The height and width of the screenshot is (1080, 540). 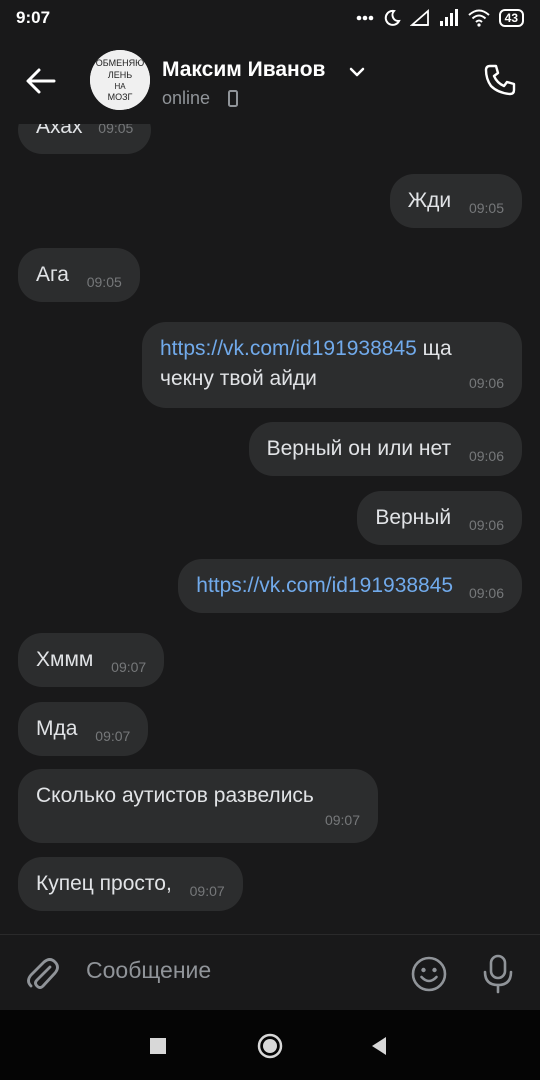 What do you see at coordinates (83, 729) in the screenshot?
I see `message-incoming: Мда 09:07` at bounding box center [83, 729].